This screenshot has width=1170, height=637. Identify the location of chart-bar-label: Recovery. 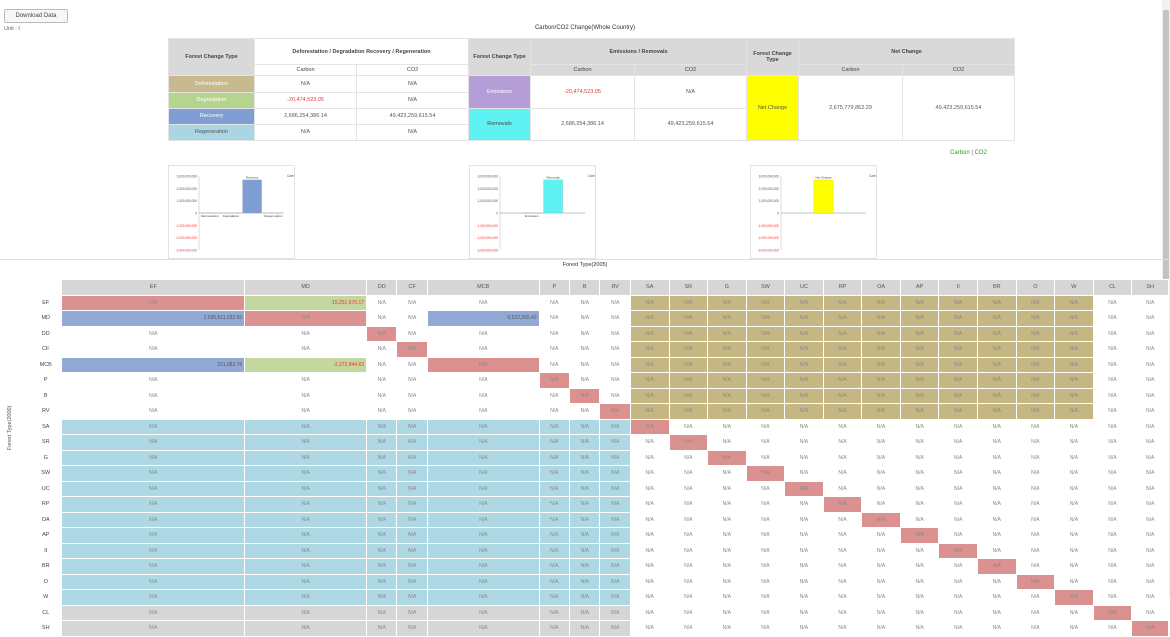
(252, 177).